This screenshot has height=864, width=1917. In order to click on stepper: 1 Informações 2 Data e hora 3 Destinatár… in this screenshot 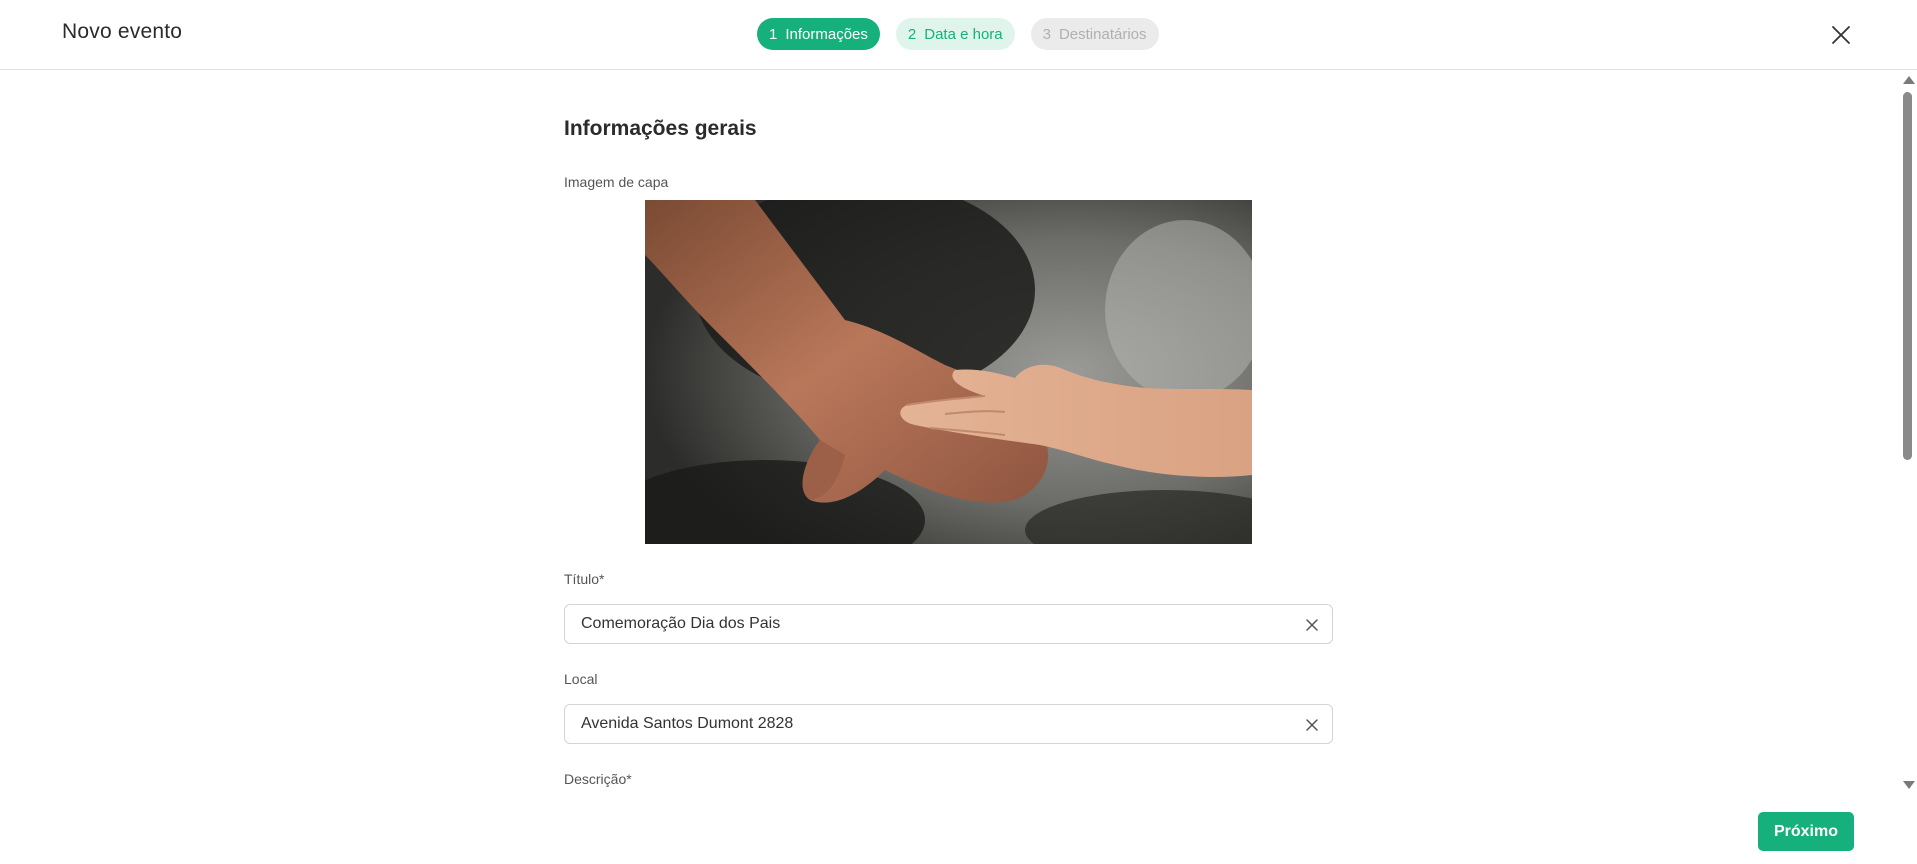, I will do `click(958, 34)`.